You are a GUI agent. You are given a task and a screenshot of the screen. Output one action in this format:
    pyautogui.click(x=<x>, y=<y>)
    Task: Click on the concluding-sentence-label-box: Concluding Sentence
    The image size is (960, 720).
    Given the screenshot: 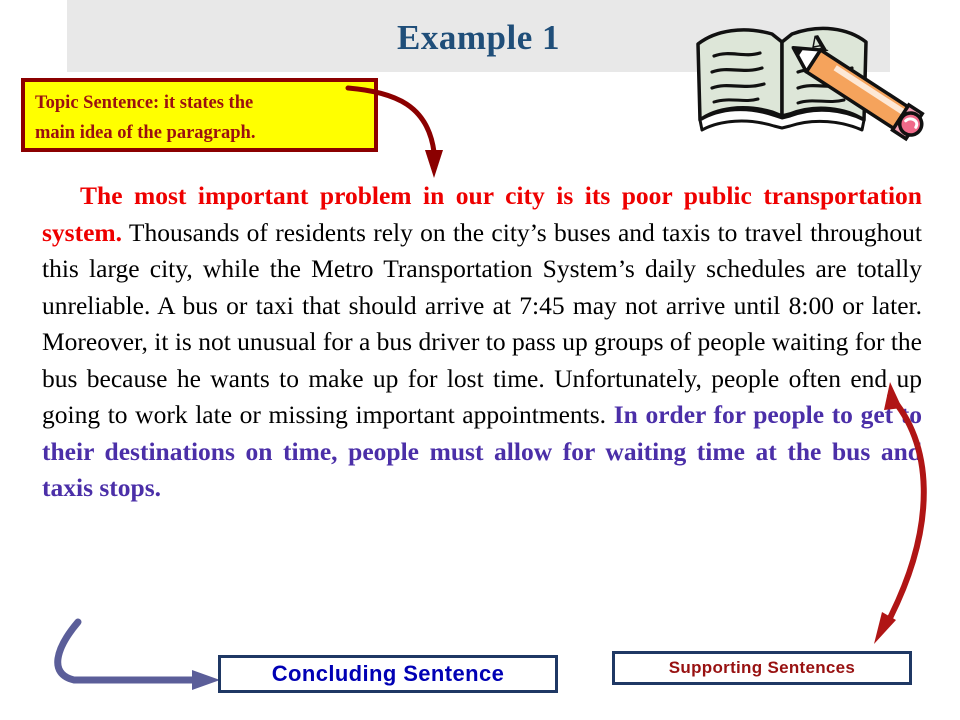 What is the action you would take?
    pyautogui.click(x=388, y=674)
    